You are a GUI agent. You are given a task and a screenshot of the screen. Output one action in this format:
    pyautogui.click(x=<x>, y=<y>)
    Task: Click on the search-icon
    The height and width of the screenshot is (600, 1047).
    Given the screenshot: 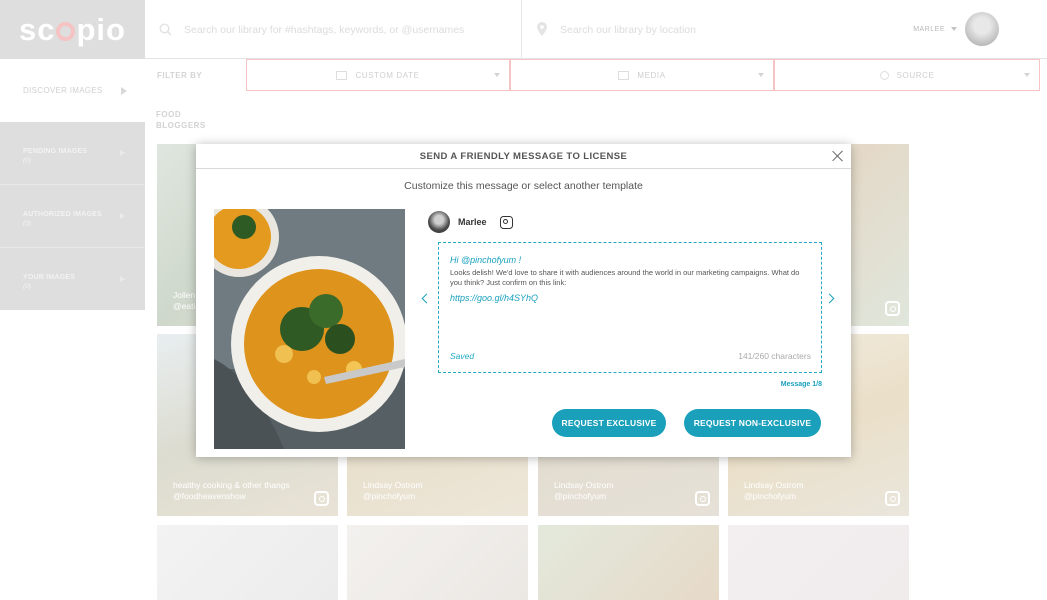 What is the action you would take?
    pyautogui.click(x=165, y=29)
    